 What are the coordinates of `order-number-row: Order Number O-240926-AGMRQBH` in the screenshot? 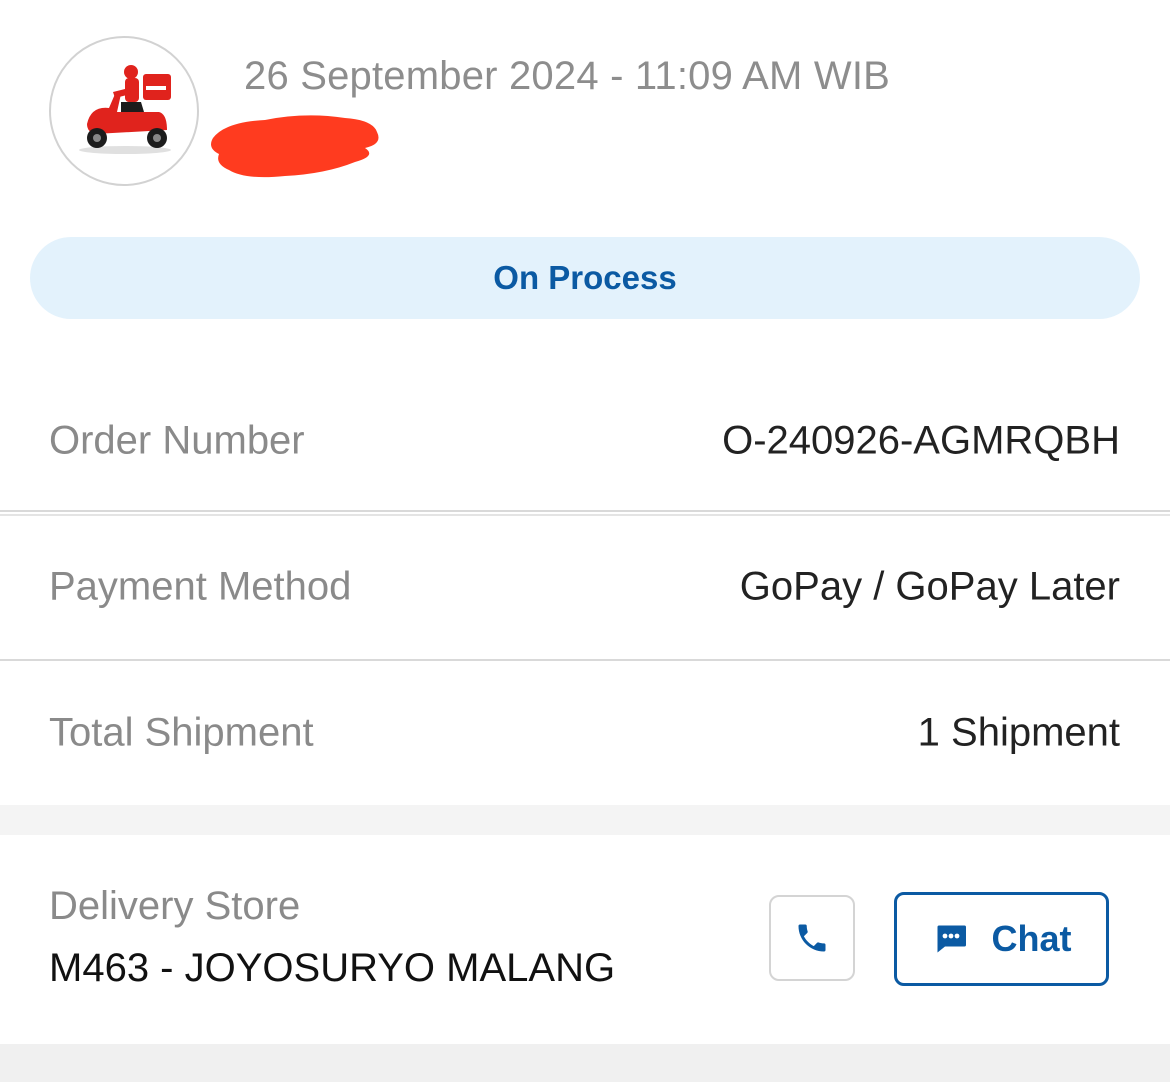 It's located at (585, 440).